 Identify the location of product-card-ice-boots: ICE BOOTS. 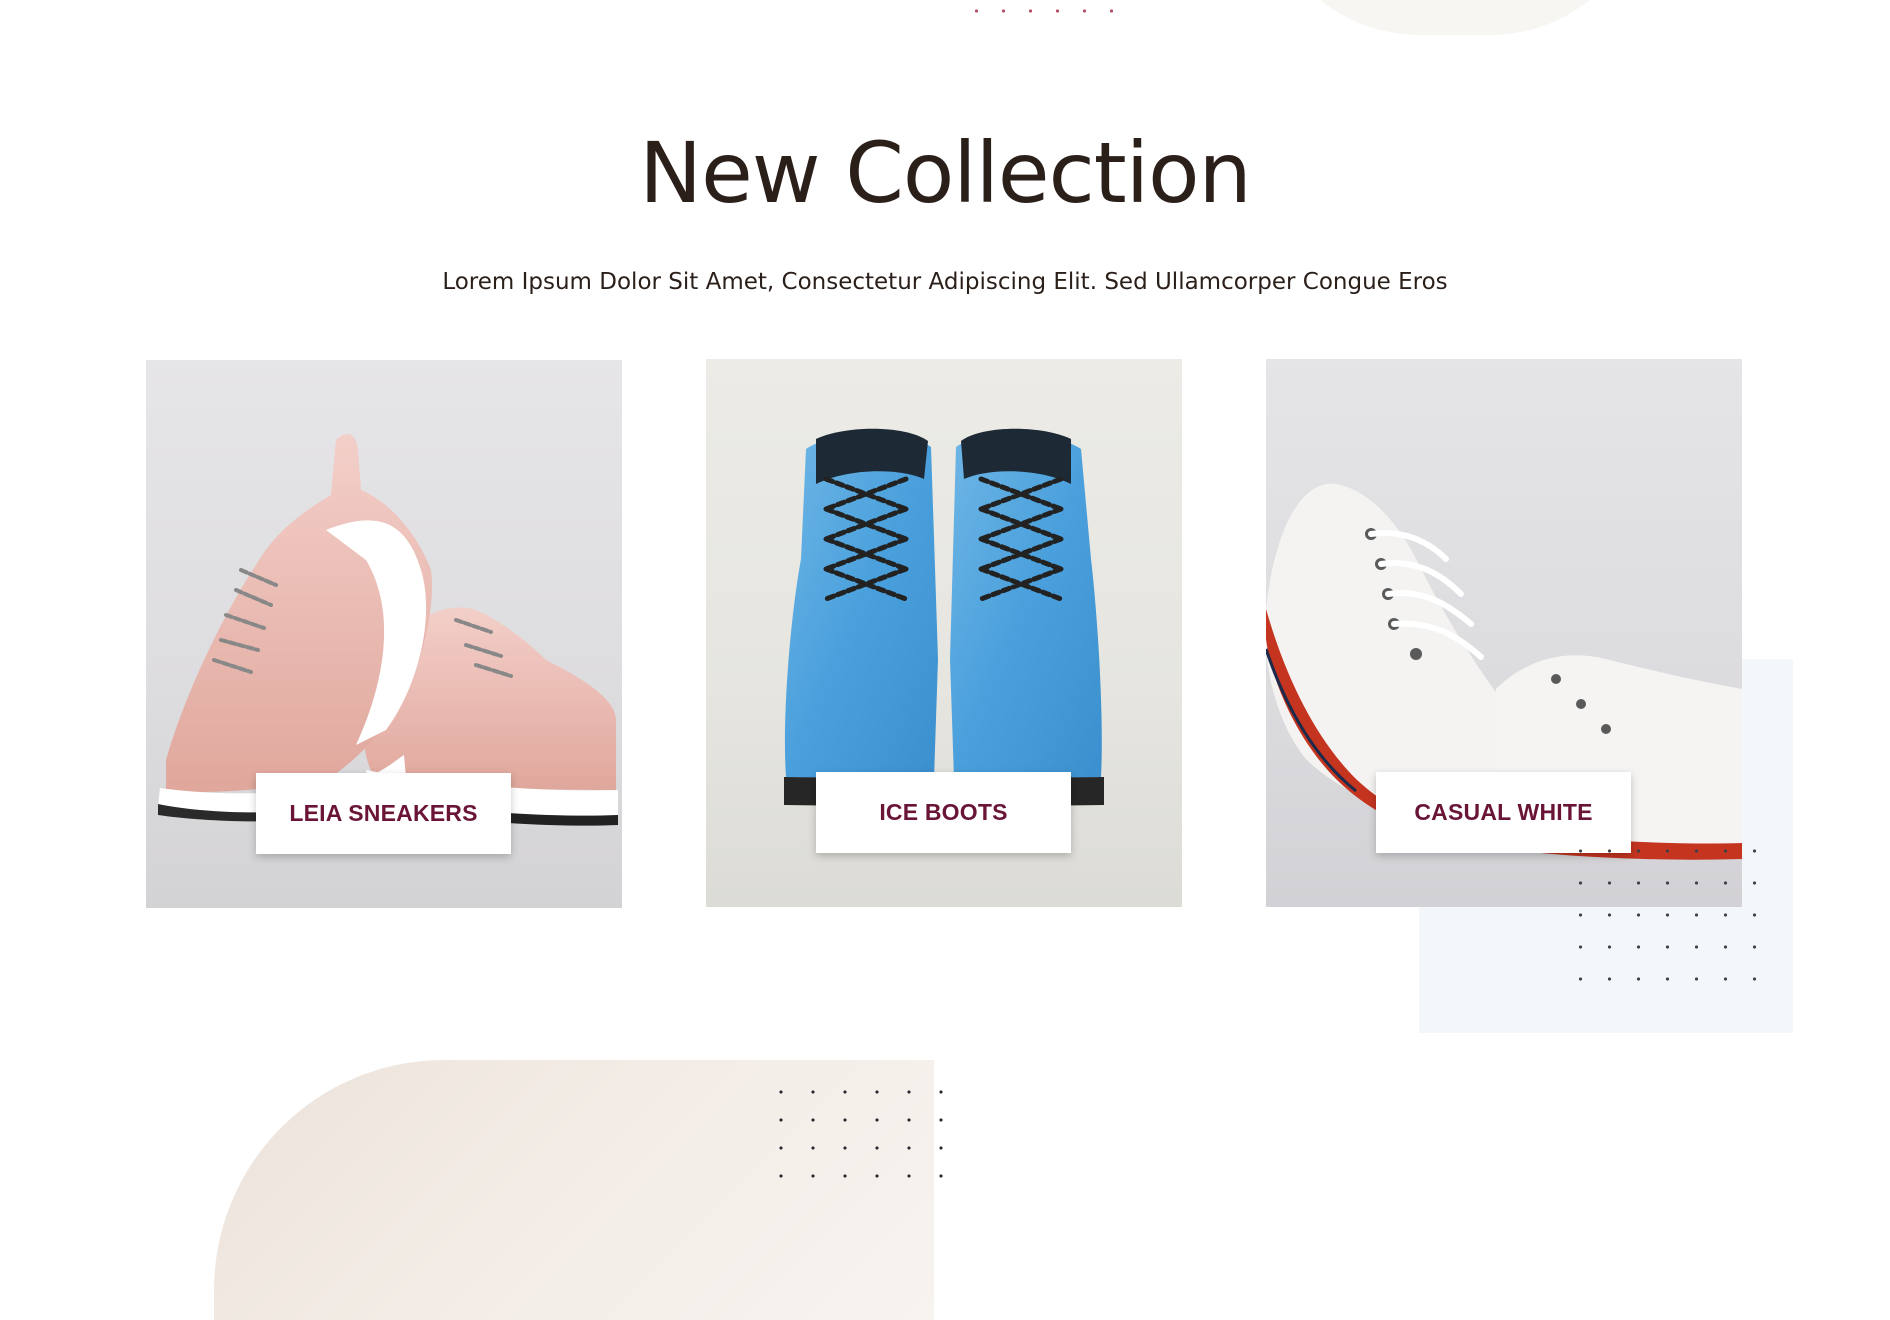
(944, 633).